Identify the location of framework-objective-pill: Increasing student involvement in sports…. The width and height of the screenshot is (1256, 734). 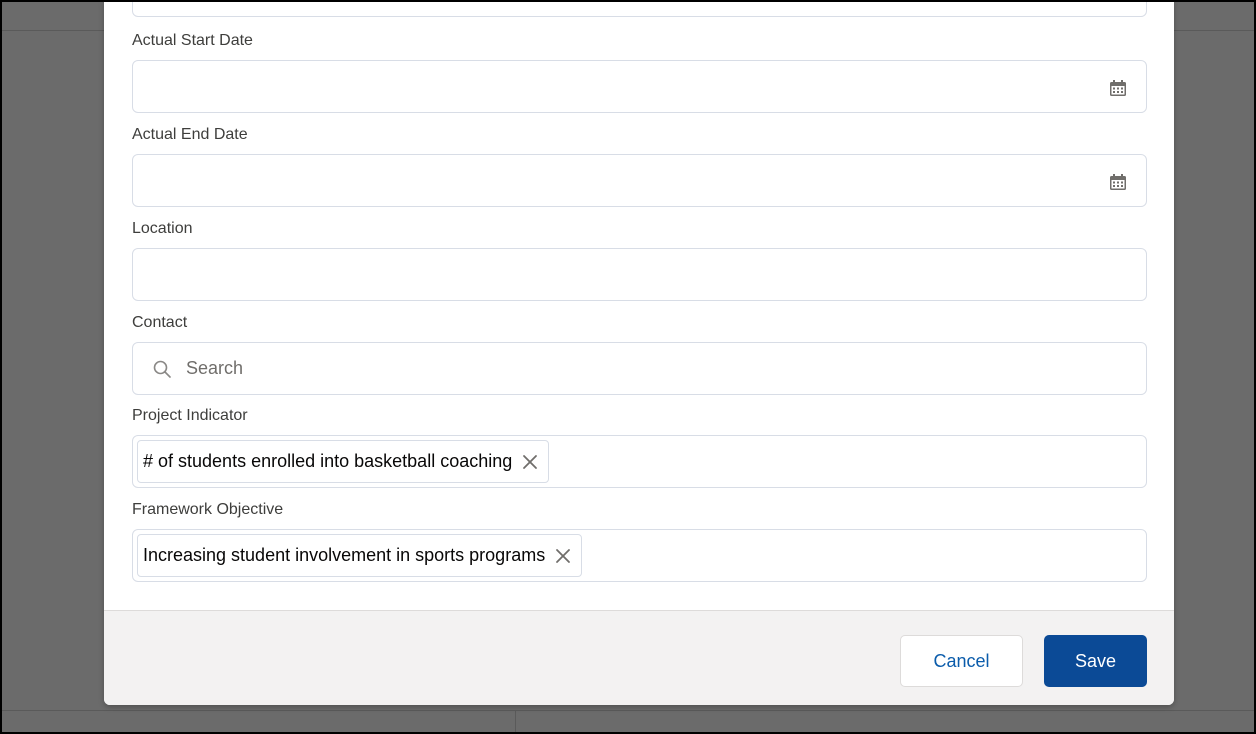
(360, 555).